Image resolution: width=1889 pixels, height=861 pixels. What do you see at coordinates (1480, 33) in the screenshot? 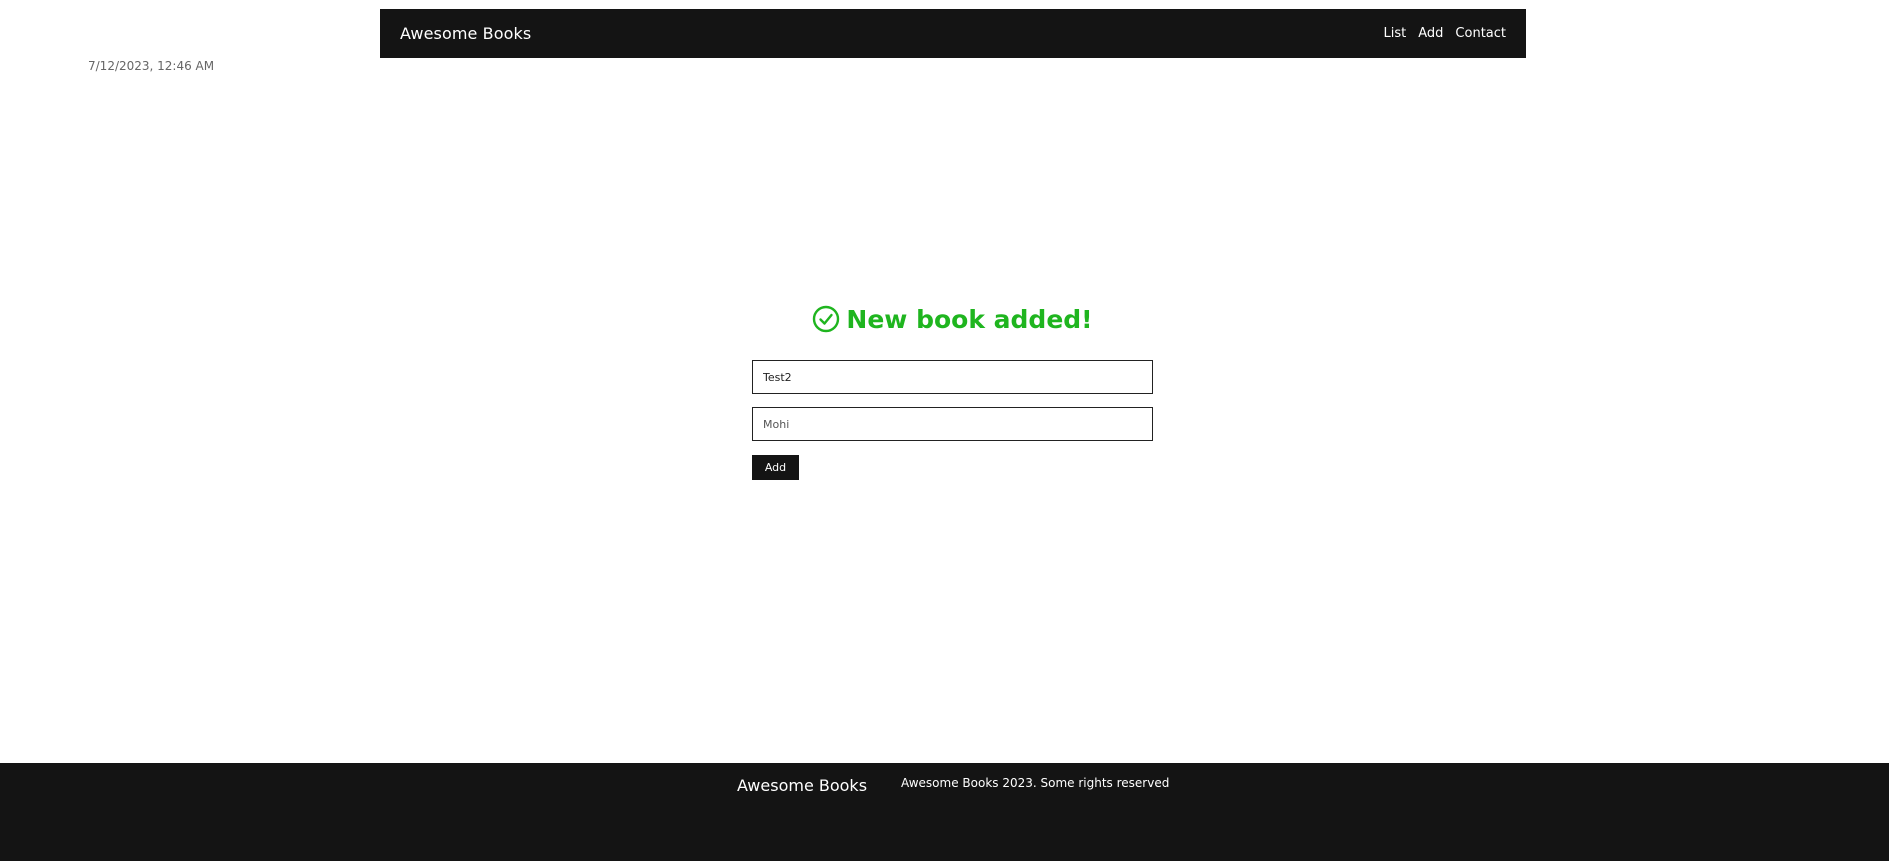
I see `nav-link-contact: Contact` at bounding box center [1480, 33].